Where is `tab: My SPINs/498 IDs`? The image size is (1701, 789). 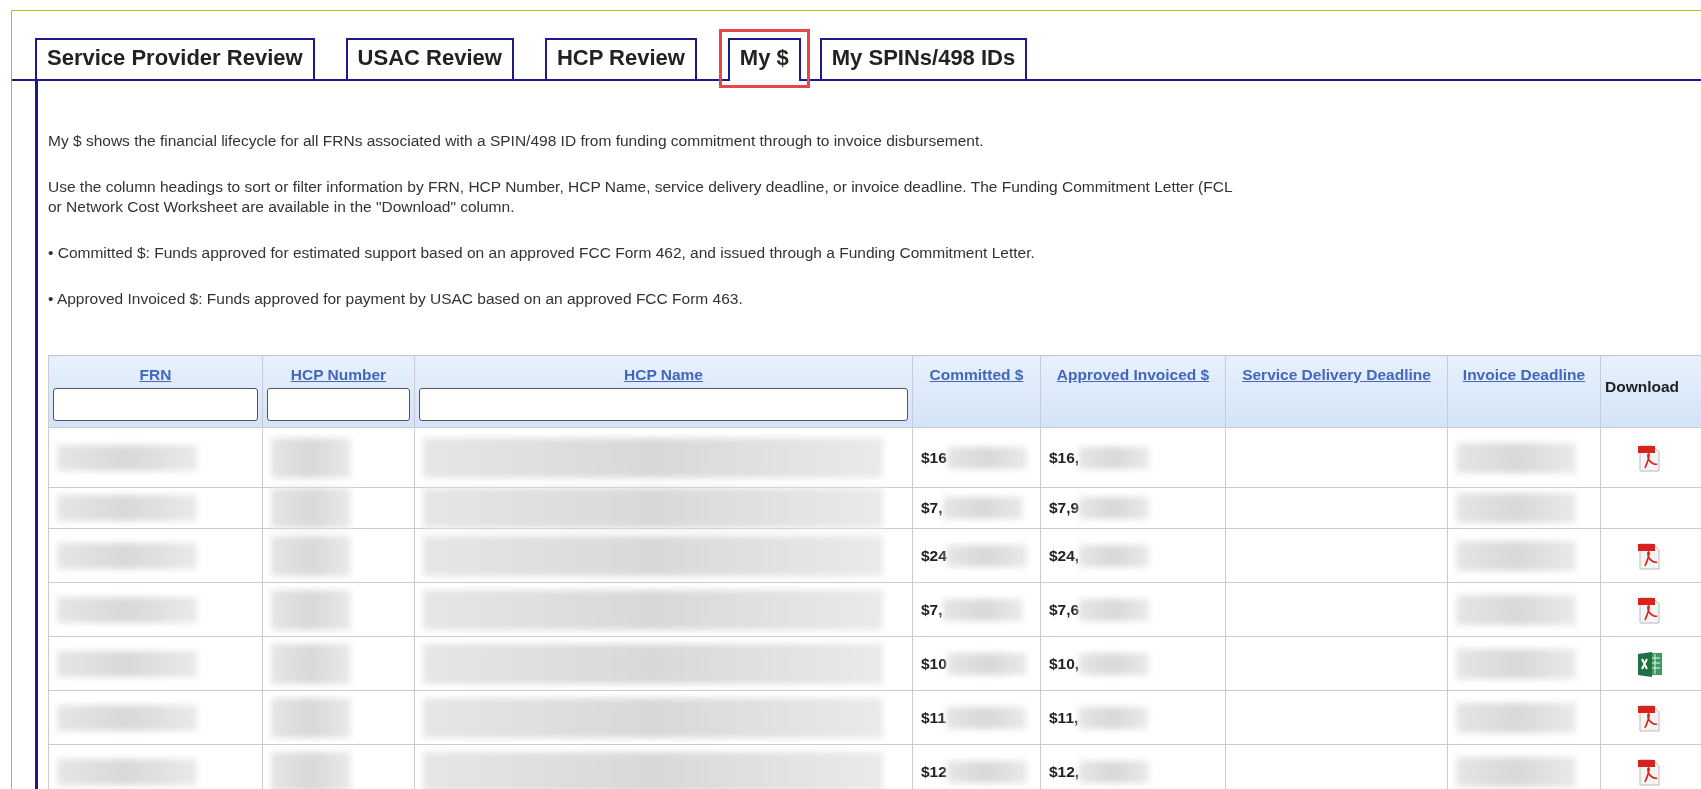 tab: My SPINs/498 IDs is located at coordinates (923, 58).